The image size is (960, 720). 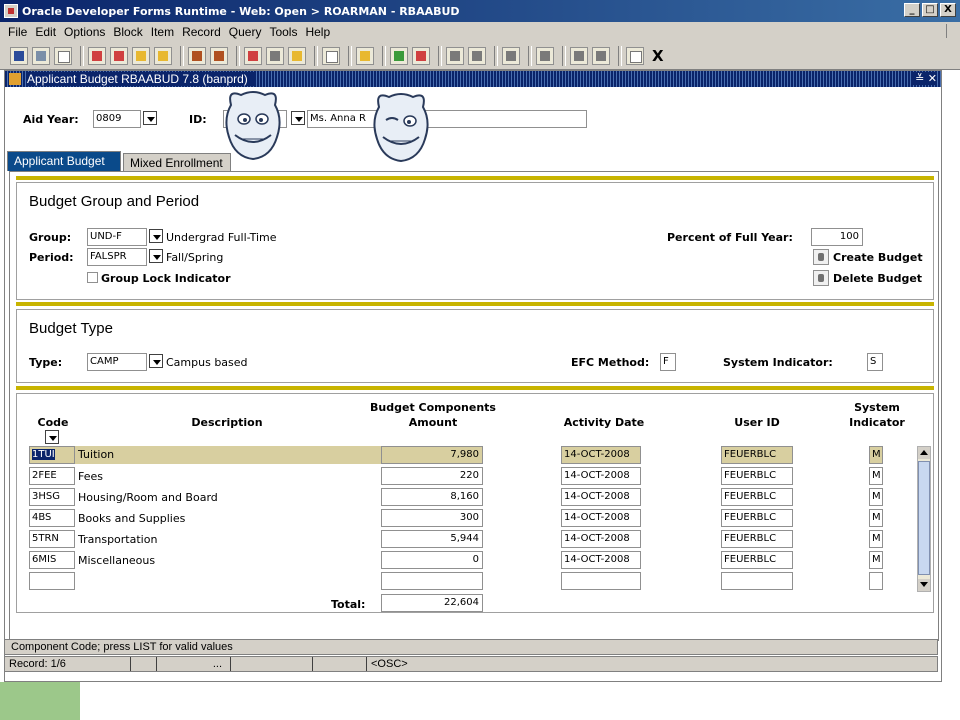 What do you see at coordinates (877, 278) in the screenshot?
I see `delete-budget-button: Delete Budget` at bounding box center [877, 278].